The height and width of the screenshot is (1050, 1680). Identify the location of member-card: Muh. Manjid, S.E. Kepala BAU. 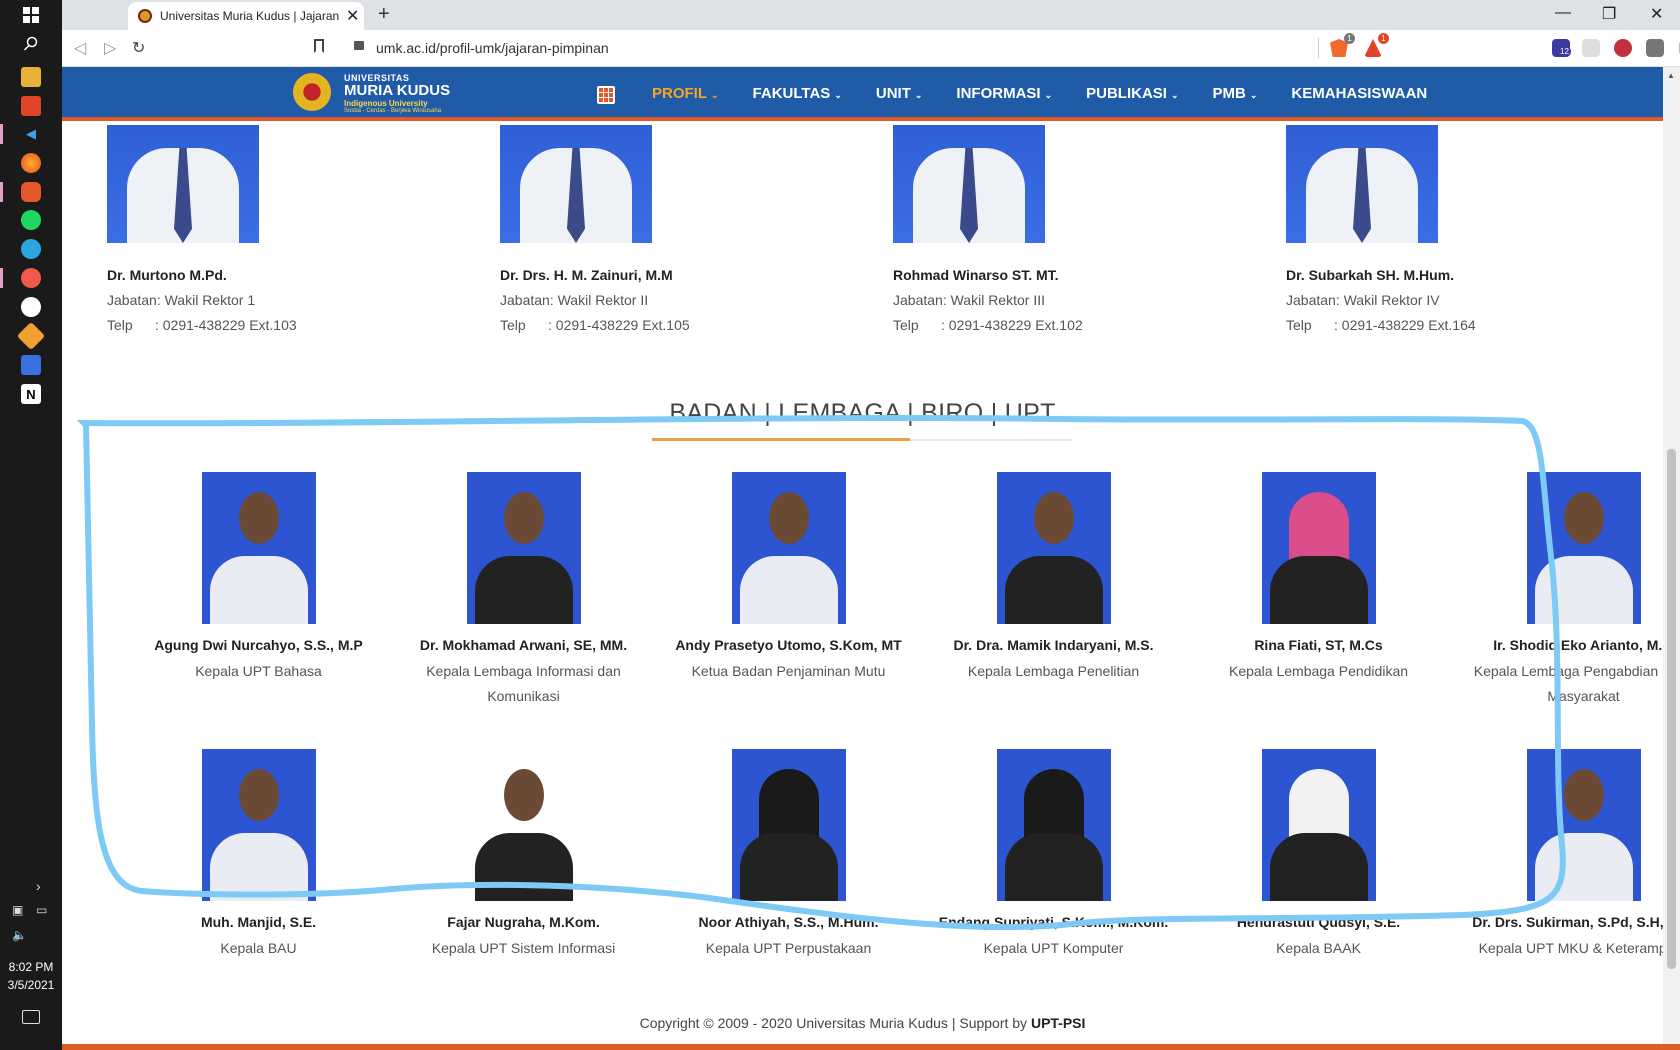
(258, 855).